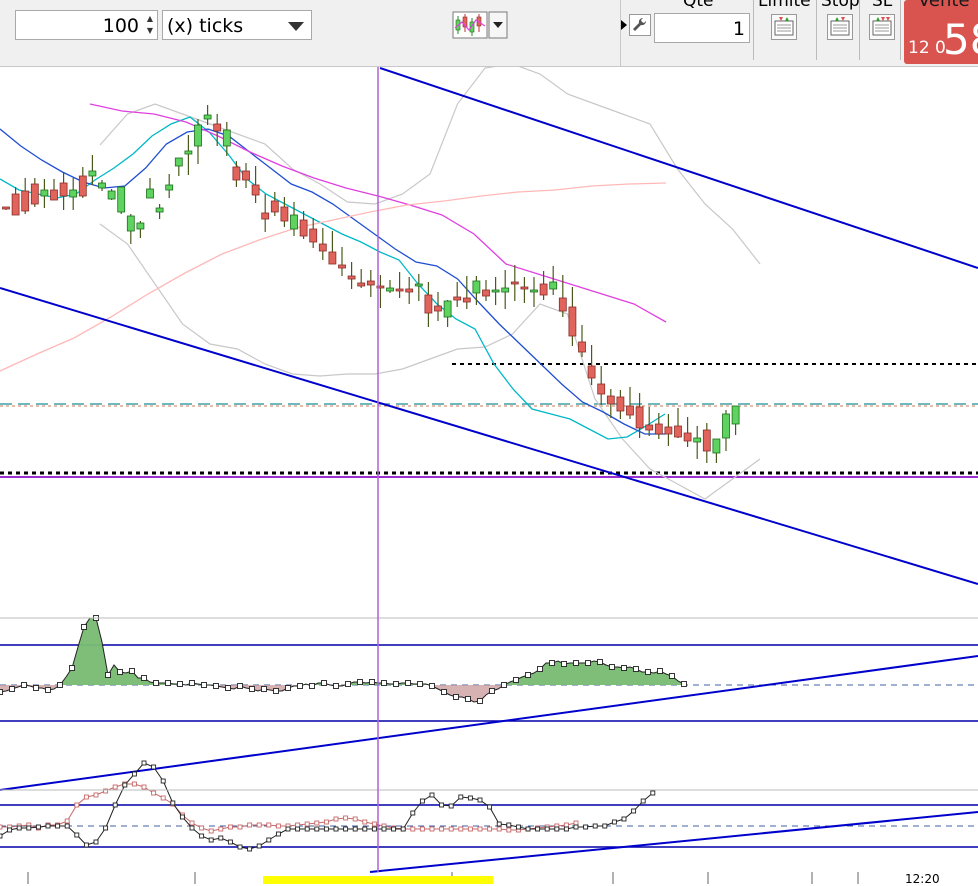  What do you see at coordinates (237, 25) in the screenshot?
I see `interval-unit-select: (x) ticks` at bounding box center [237, 25].